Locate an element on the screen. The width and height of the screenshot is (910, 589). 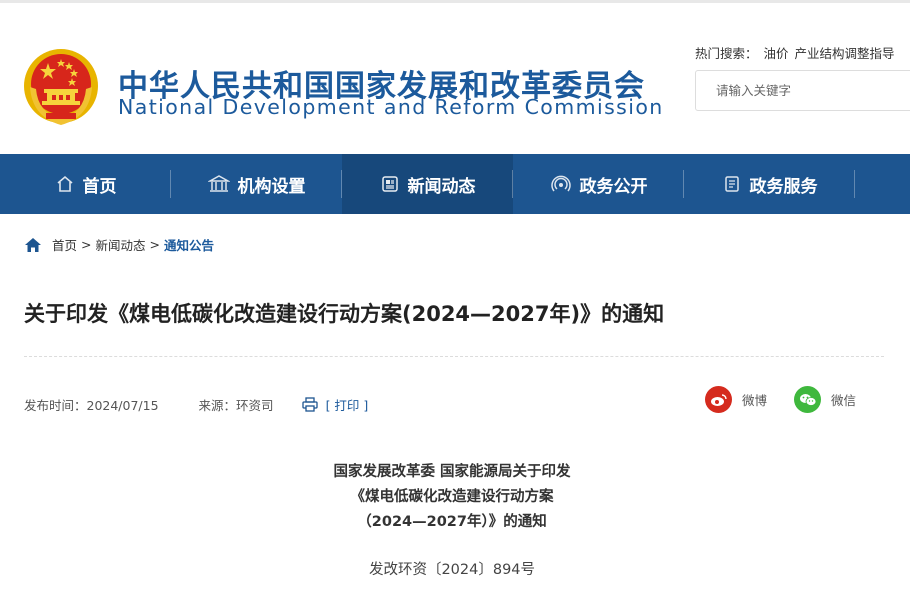
breadcrumb: 首页 > 新闻动态 > 通知公告 is located at coordinates (119, 244).